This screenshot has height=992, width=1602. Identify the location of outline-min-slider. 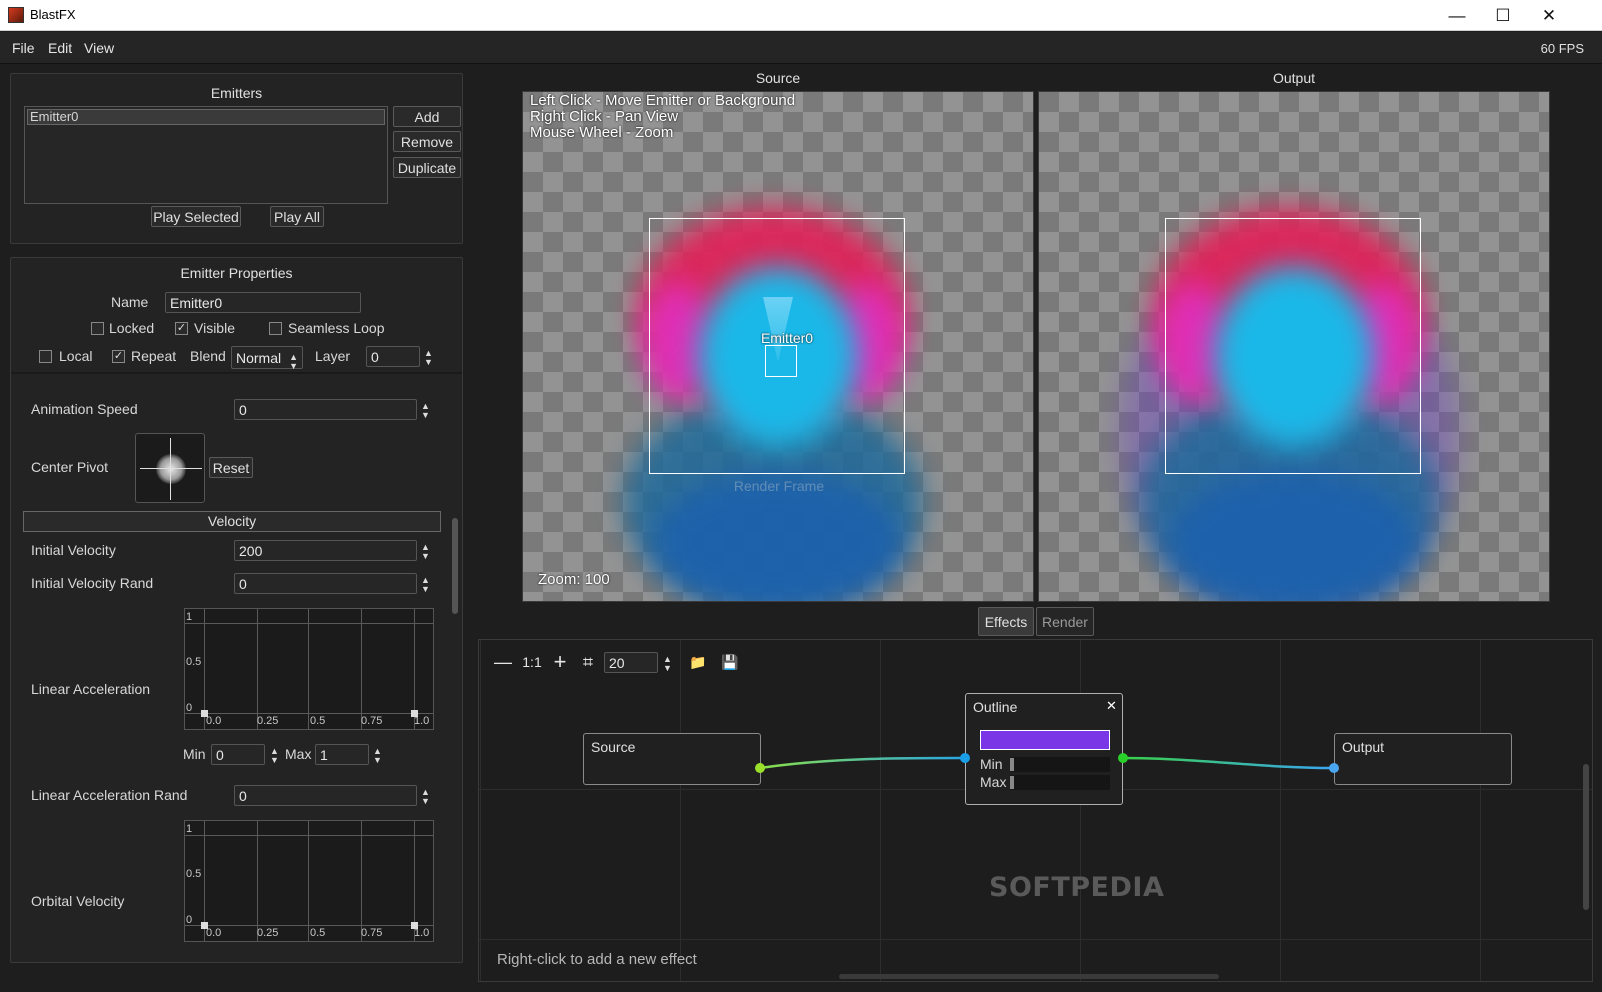
(1060, 764).